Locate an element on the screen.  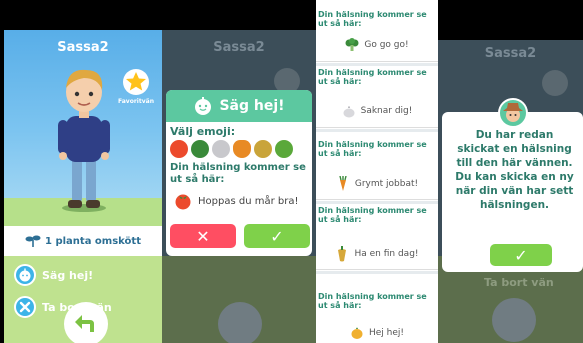
emoji-picker is located at coordinates (239, 150).